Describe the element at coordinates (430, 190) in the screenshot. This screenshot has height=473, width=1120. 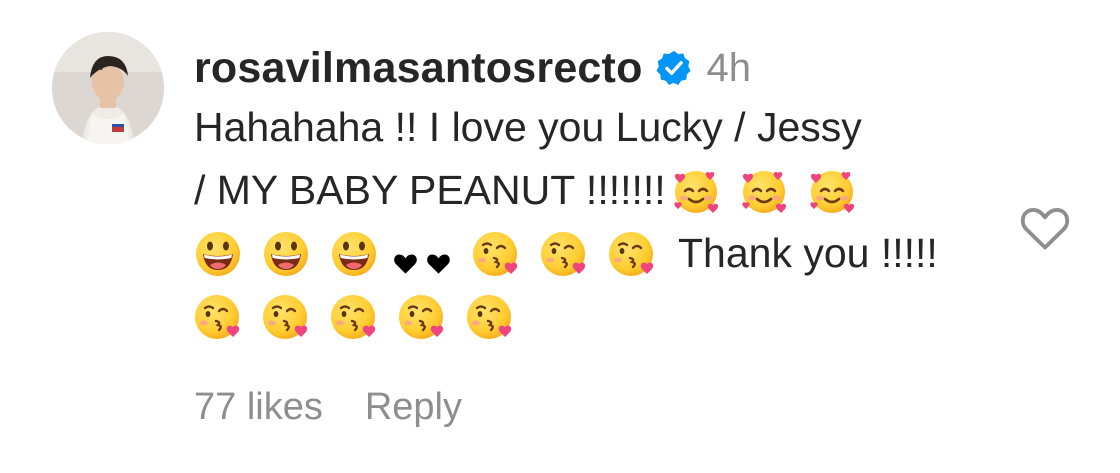
I see `comment-text: / MY BABY PEANUT !!!!!!!` at that location.